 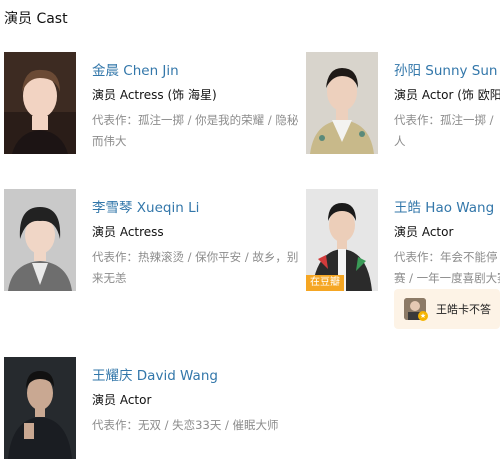 I want to click on works-line-2: 人, so click(x=400, y=141).